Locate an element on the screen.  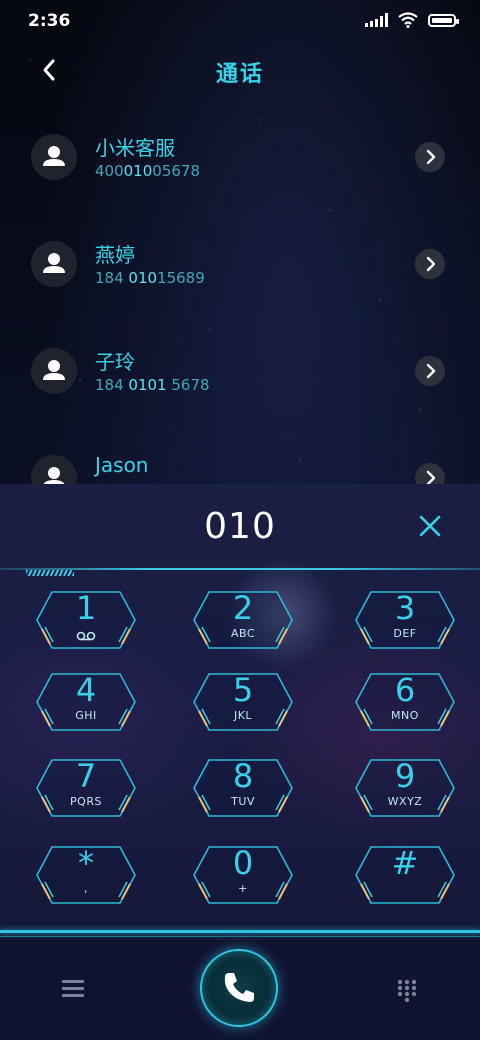
dial-key-nine: 9 WXYZ is located at coordinates (405, 787).